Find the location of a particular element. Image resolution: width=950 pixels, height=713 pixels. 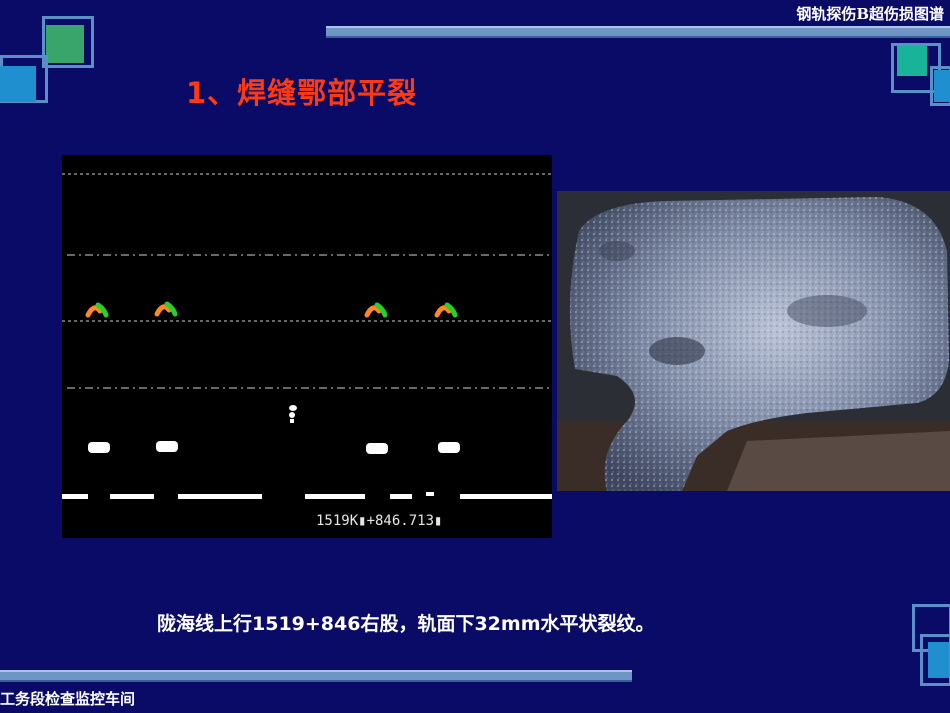

decor-bar-bottom is located at coordinates (316, 676).